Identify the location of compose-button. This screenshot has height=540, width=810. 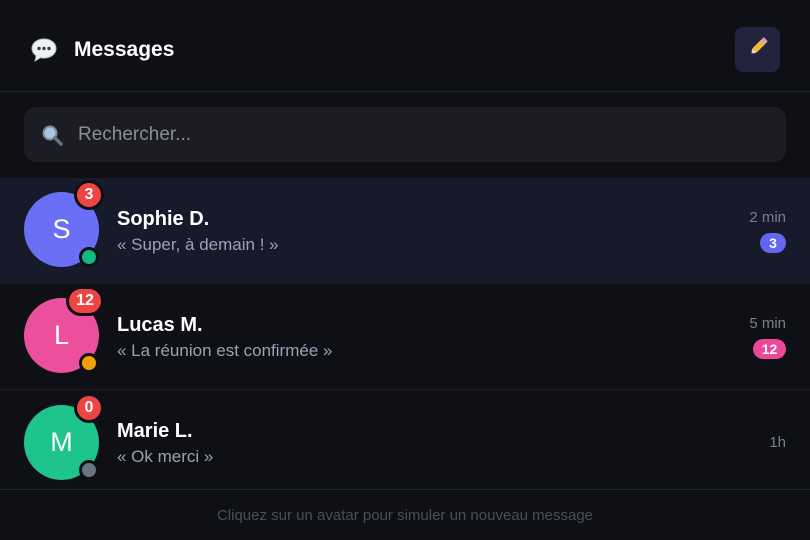
(757, 49).